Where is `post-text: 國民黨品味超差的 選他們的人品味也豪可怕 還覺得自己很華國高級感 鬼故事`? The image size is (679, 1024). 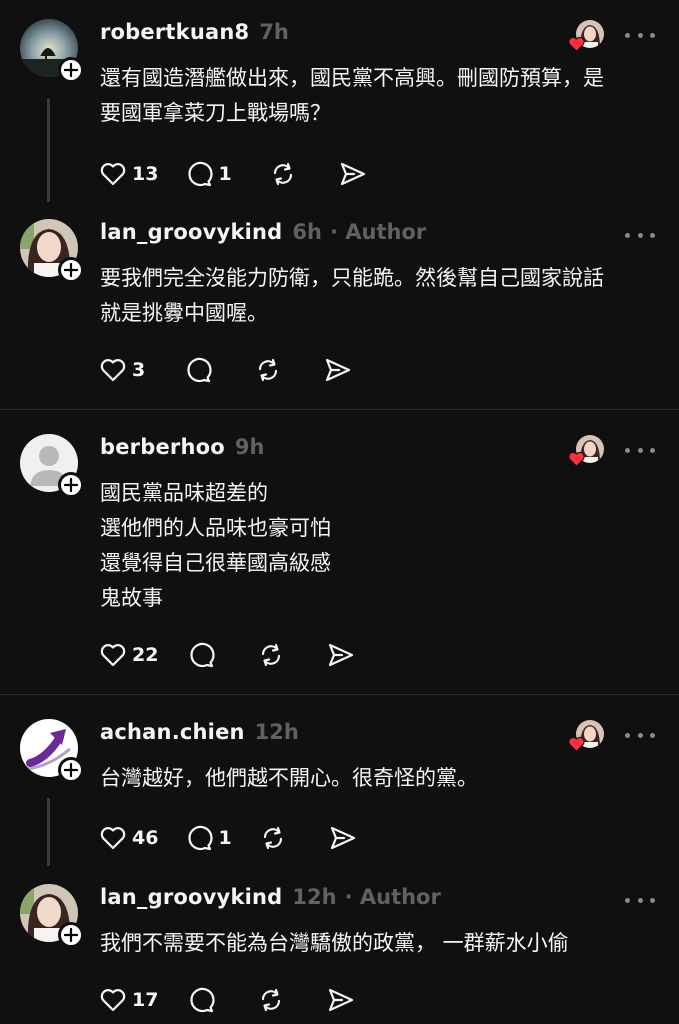
post-text: 國民黨品味超差的 選他們的人品味也豪可怕 還覺得自己很華國高級感 鬼故事 is located at coordinates (215, 545).